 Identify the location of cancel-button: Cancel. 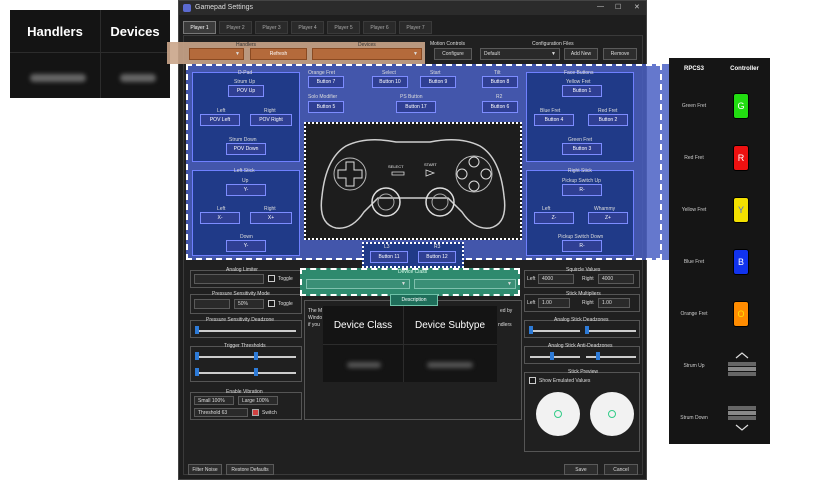
(621, 469).